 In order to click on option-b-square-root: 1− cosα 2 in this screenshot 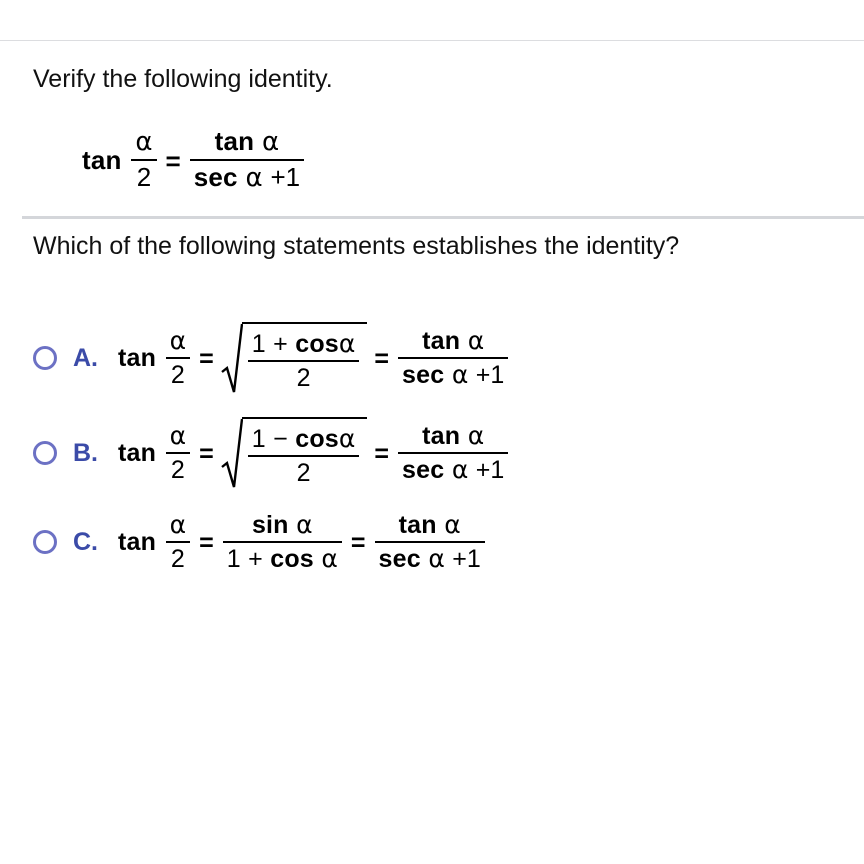, I will do `click(294, 453)`.